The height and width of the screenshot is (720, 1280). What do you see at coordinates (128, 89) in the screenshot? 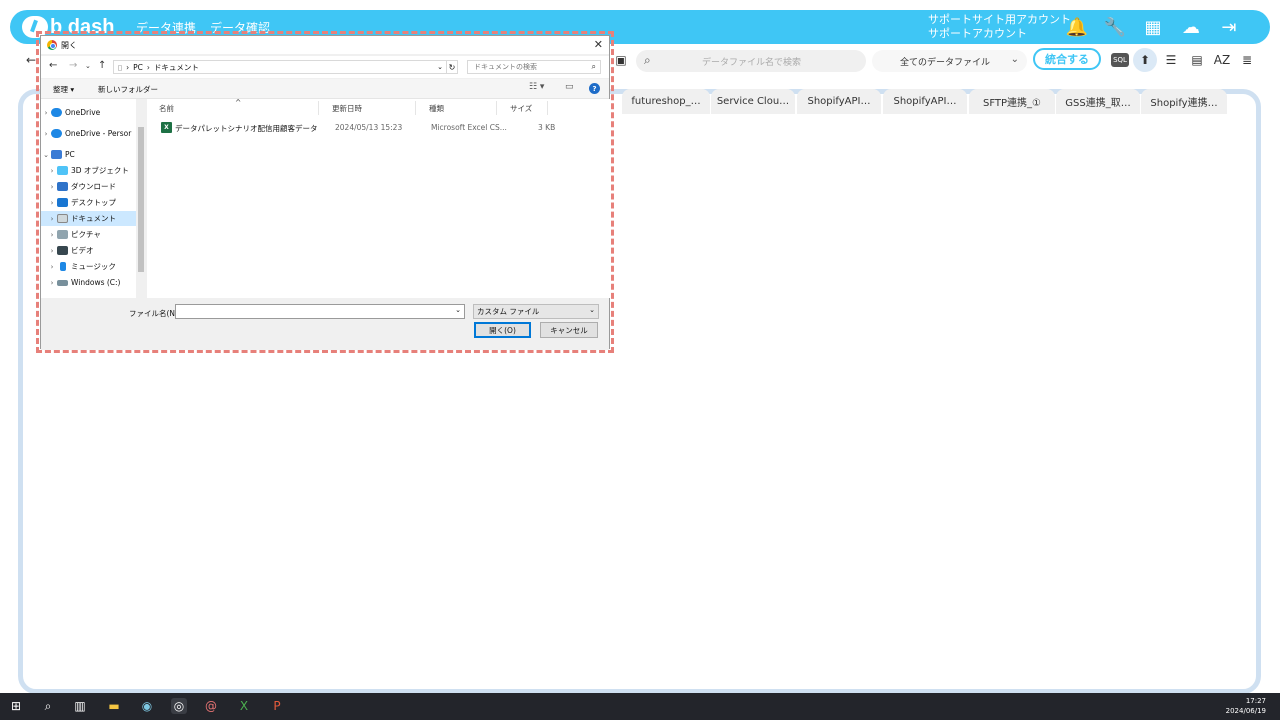
I see `new-folder-button: 新しいフォルダー` at bounding box center [128, 89].